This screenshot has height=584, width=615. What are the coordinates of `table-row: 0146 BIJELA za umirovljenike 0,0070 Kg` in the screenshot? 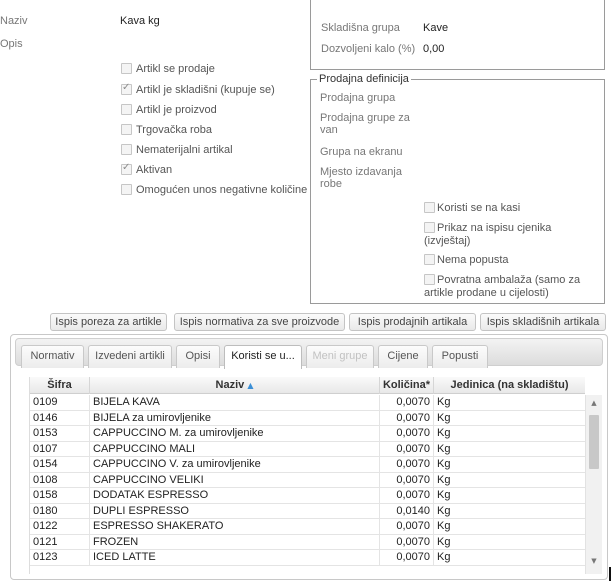 It's located at (307, 418).